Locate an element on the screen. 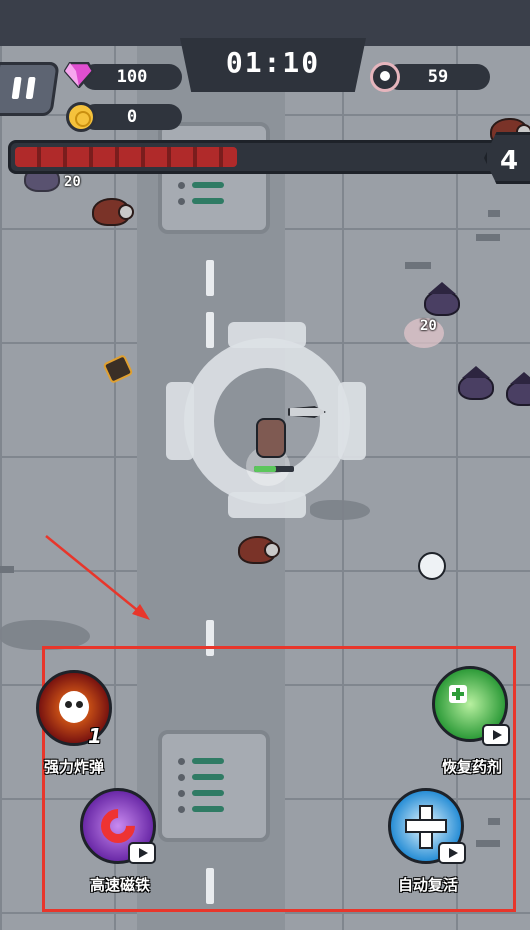 The width and height of the screenshot is (530, 930). bomb-label: 强力炸弹 is located at coordinates (73, 767).